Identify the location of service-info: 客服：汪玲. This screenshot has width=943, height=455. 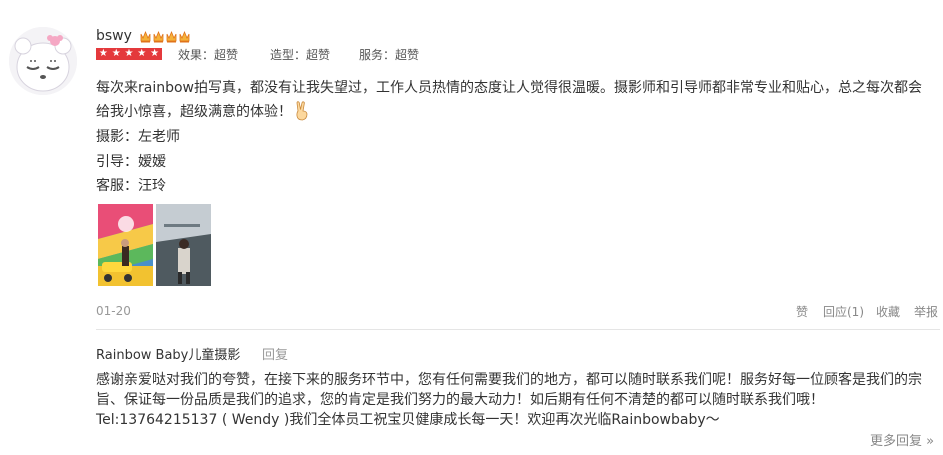
(131, 186).